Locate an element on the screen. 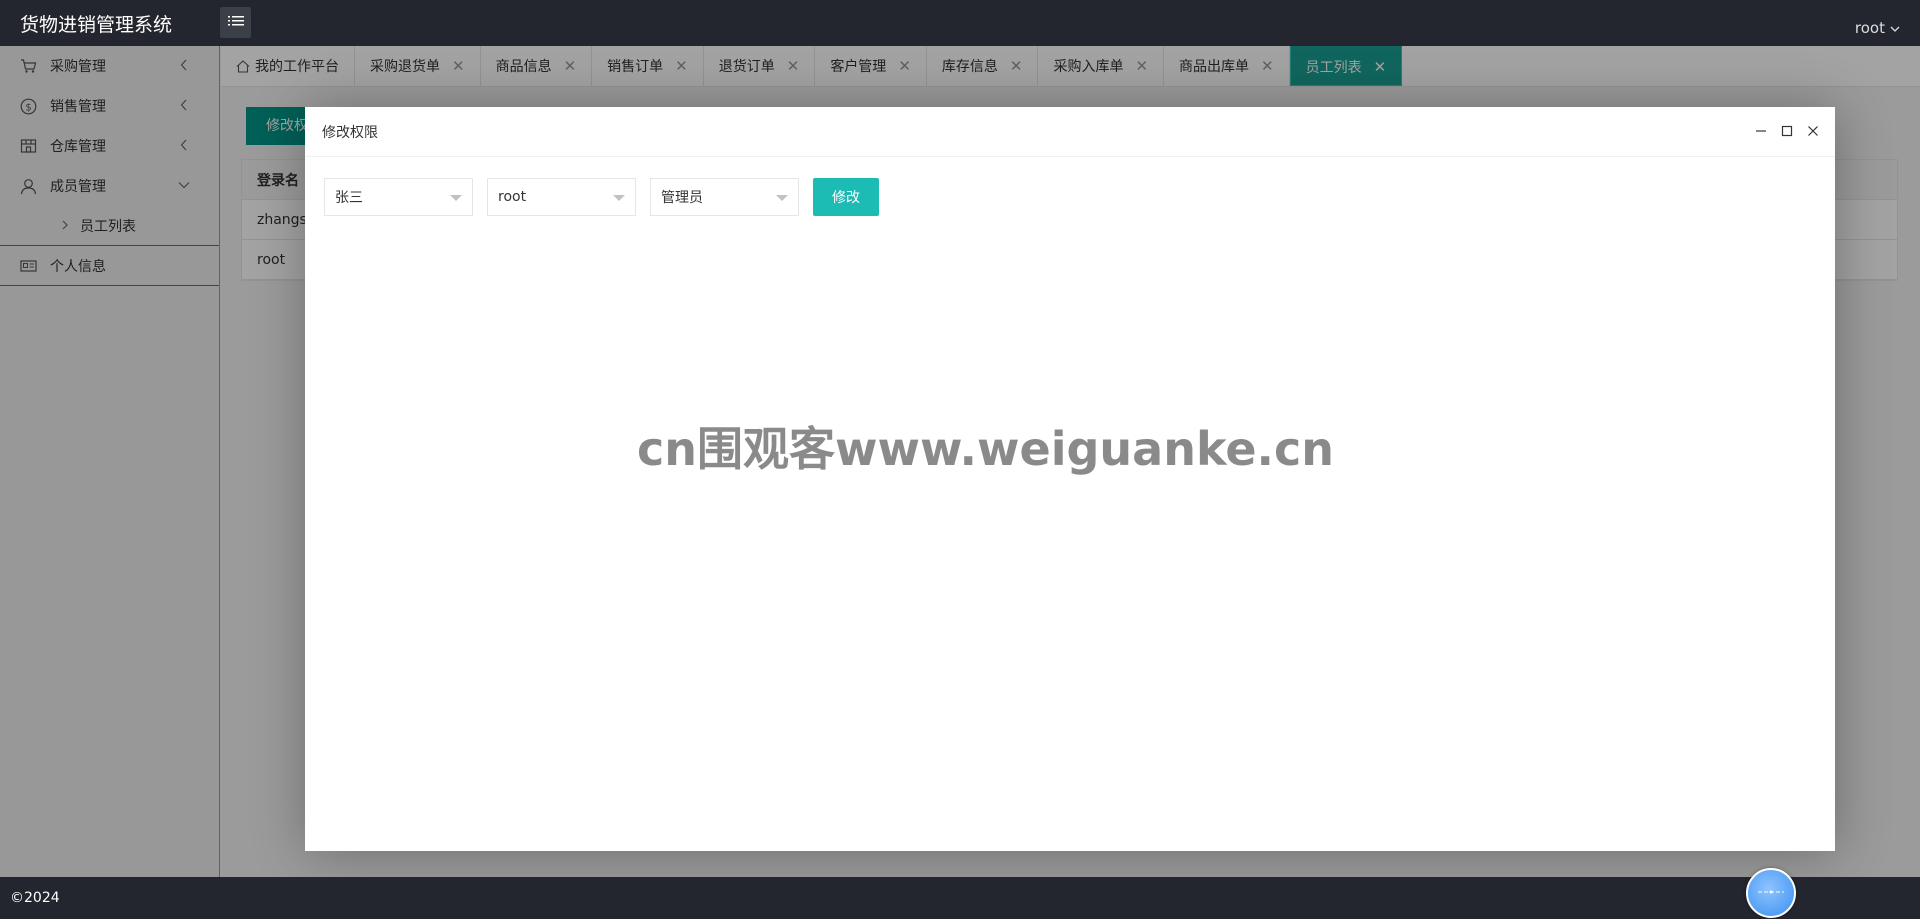 Image resolution: width=1920 pixels, height=919 pixels. dialog-header: 修改权限 is located at coordinates (1070, 132).